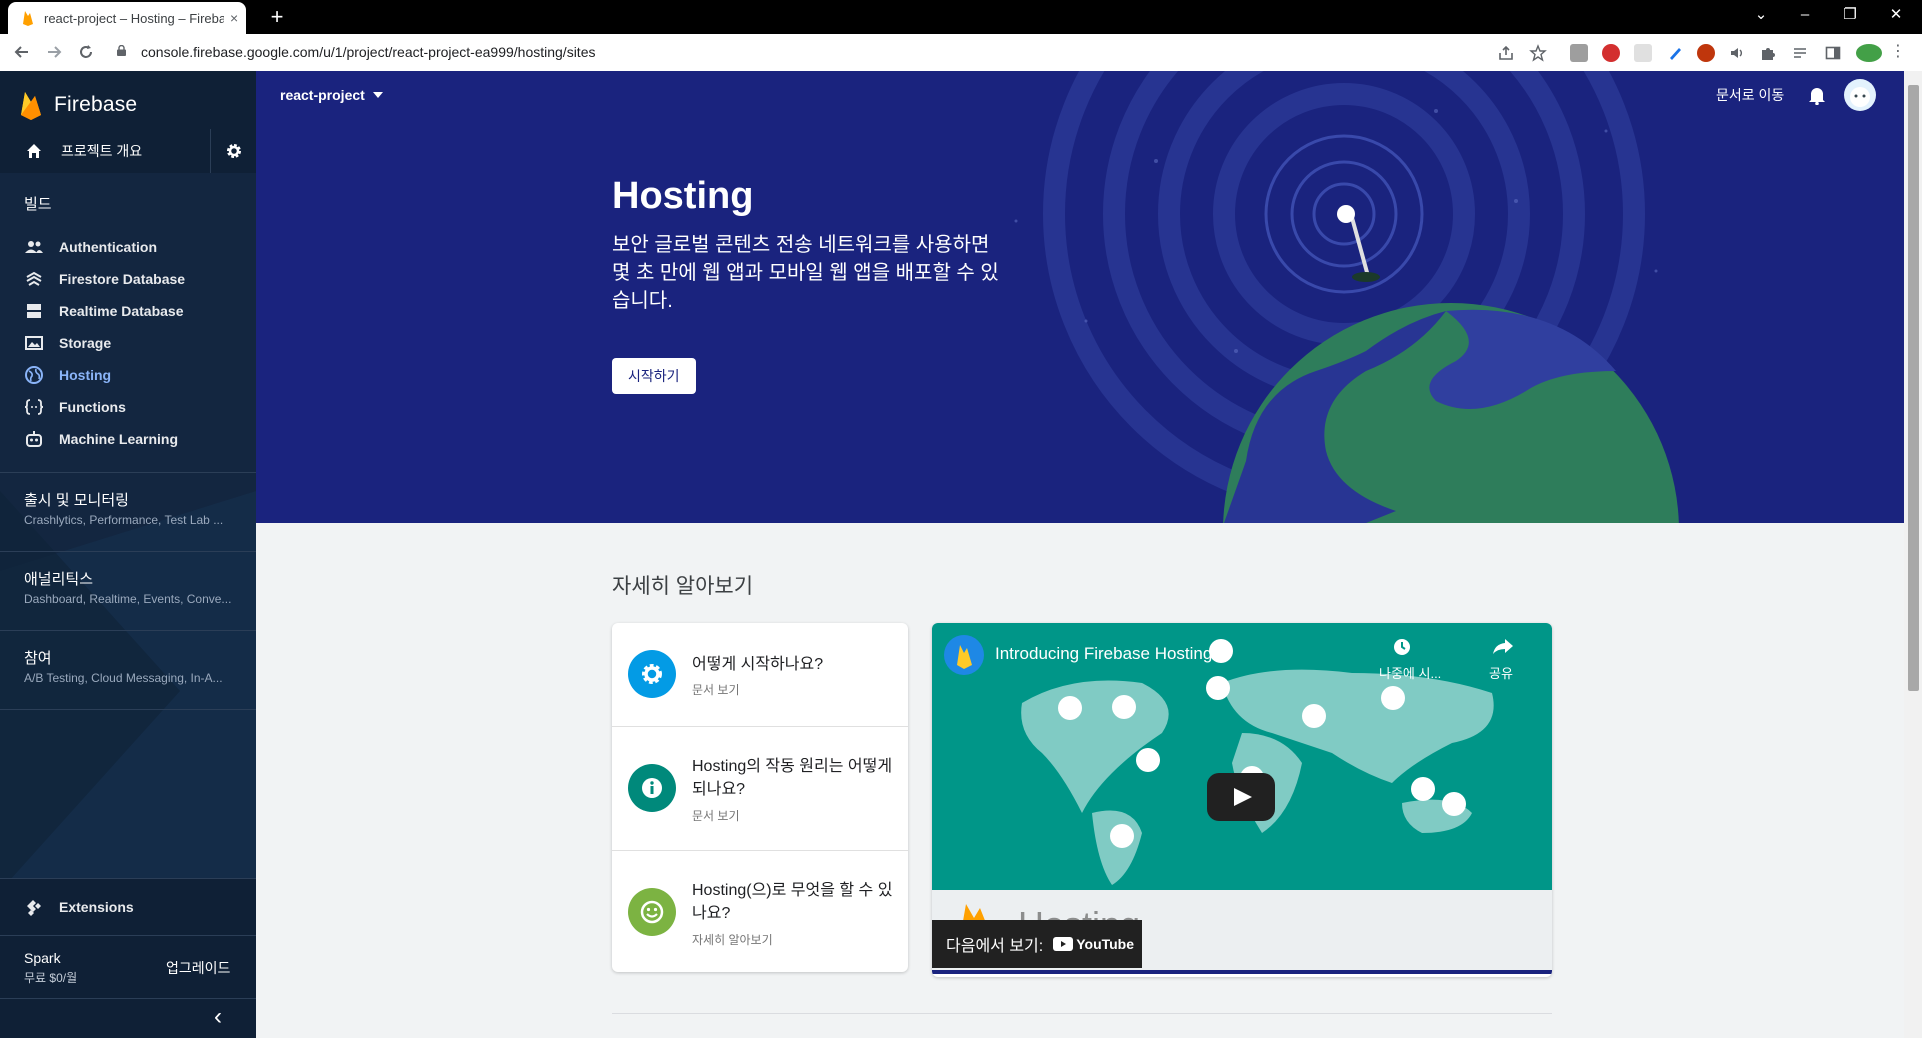 This screenshot has width=1922, height=1038. What do you see at coordinates (1242, 756) in the screenshot?
I see `video-thumbnail: Introducing Firebase Hosting 나중에 시... 공유` at bounding box center [1242, 756].